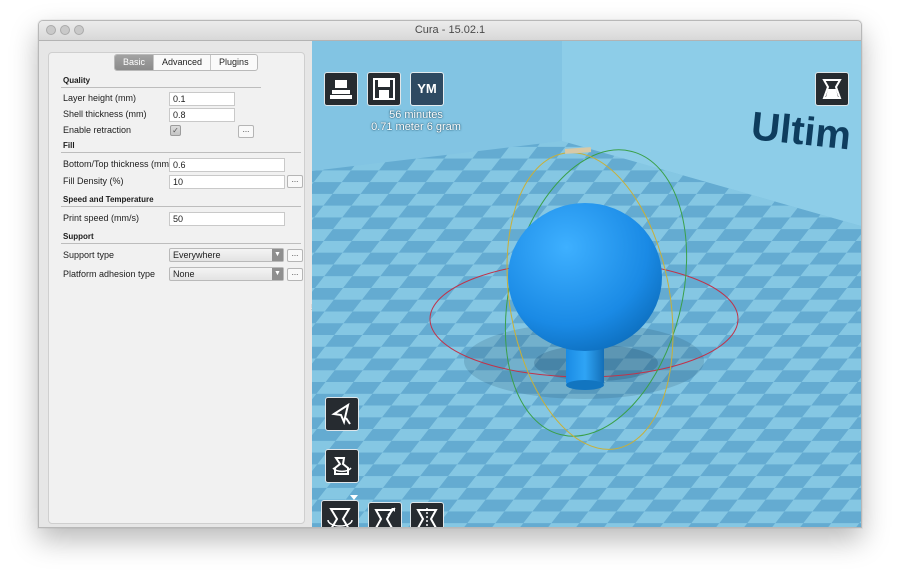  I want to click on enable-retraction-checkbox: ✓, so click(175, 130).